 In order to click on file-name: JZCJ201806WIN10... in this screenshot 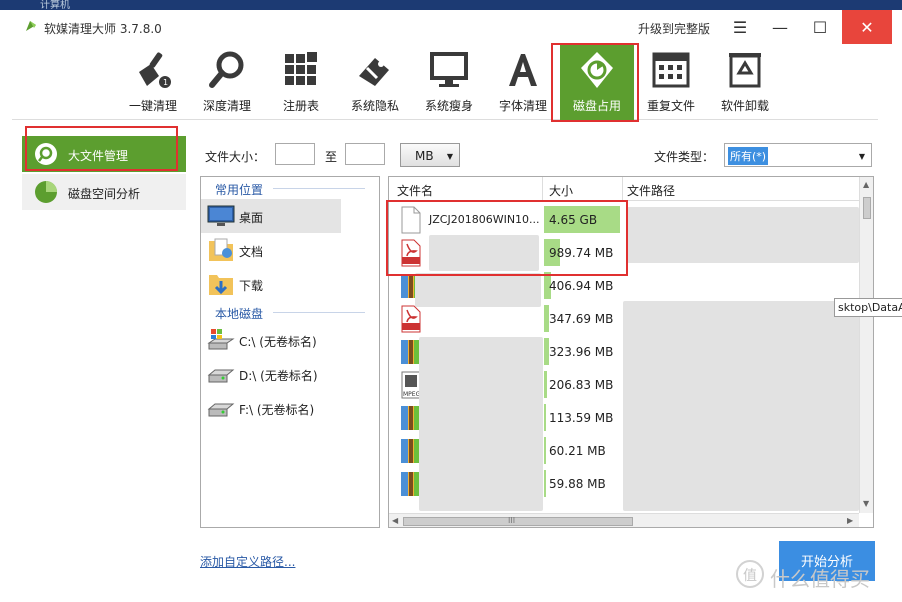, I will do `click(484, 219)`.